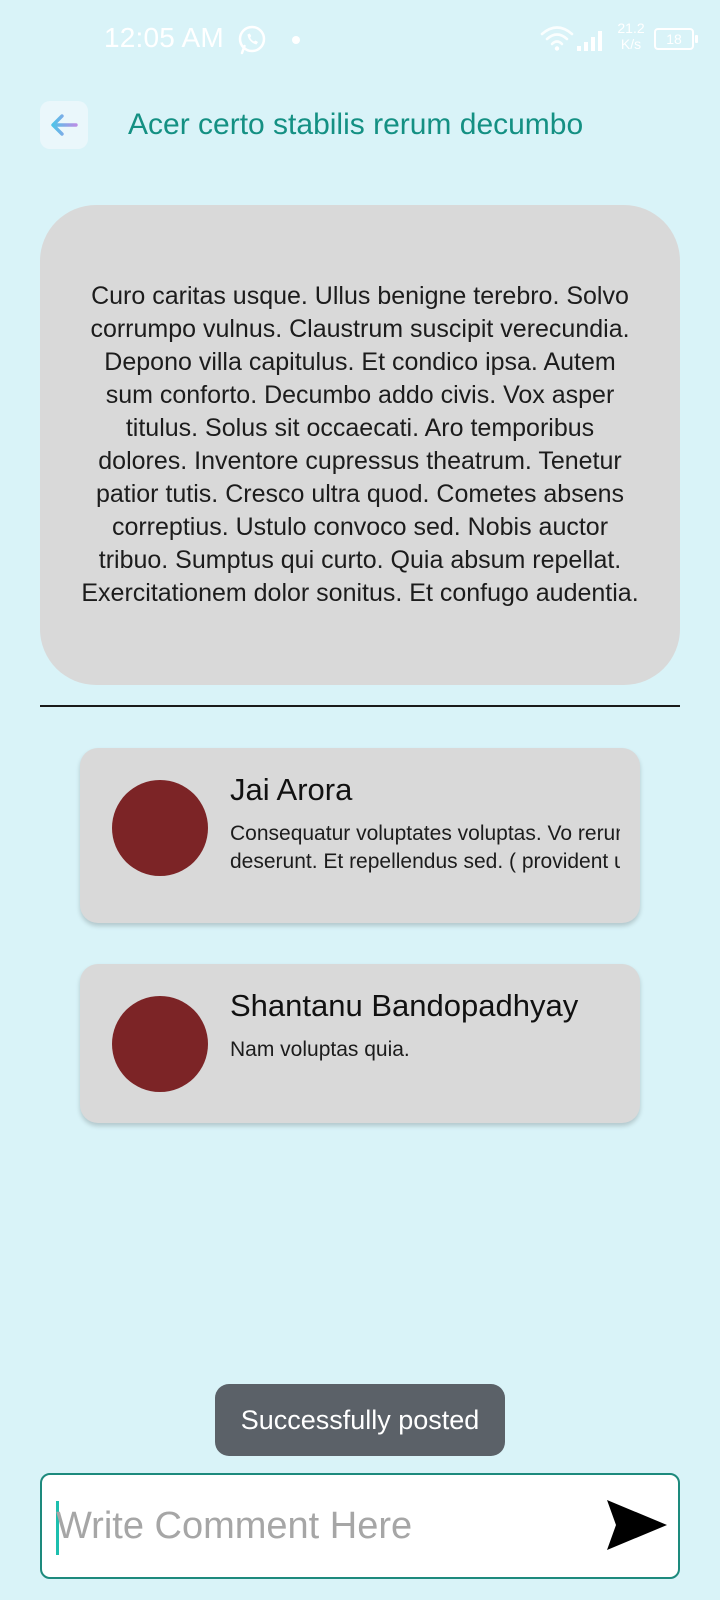  What do you see at coordinates (291, 789) in the screenshot?
I see `comment-author: Jai Arora` at bounding box center [291, 789].